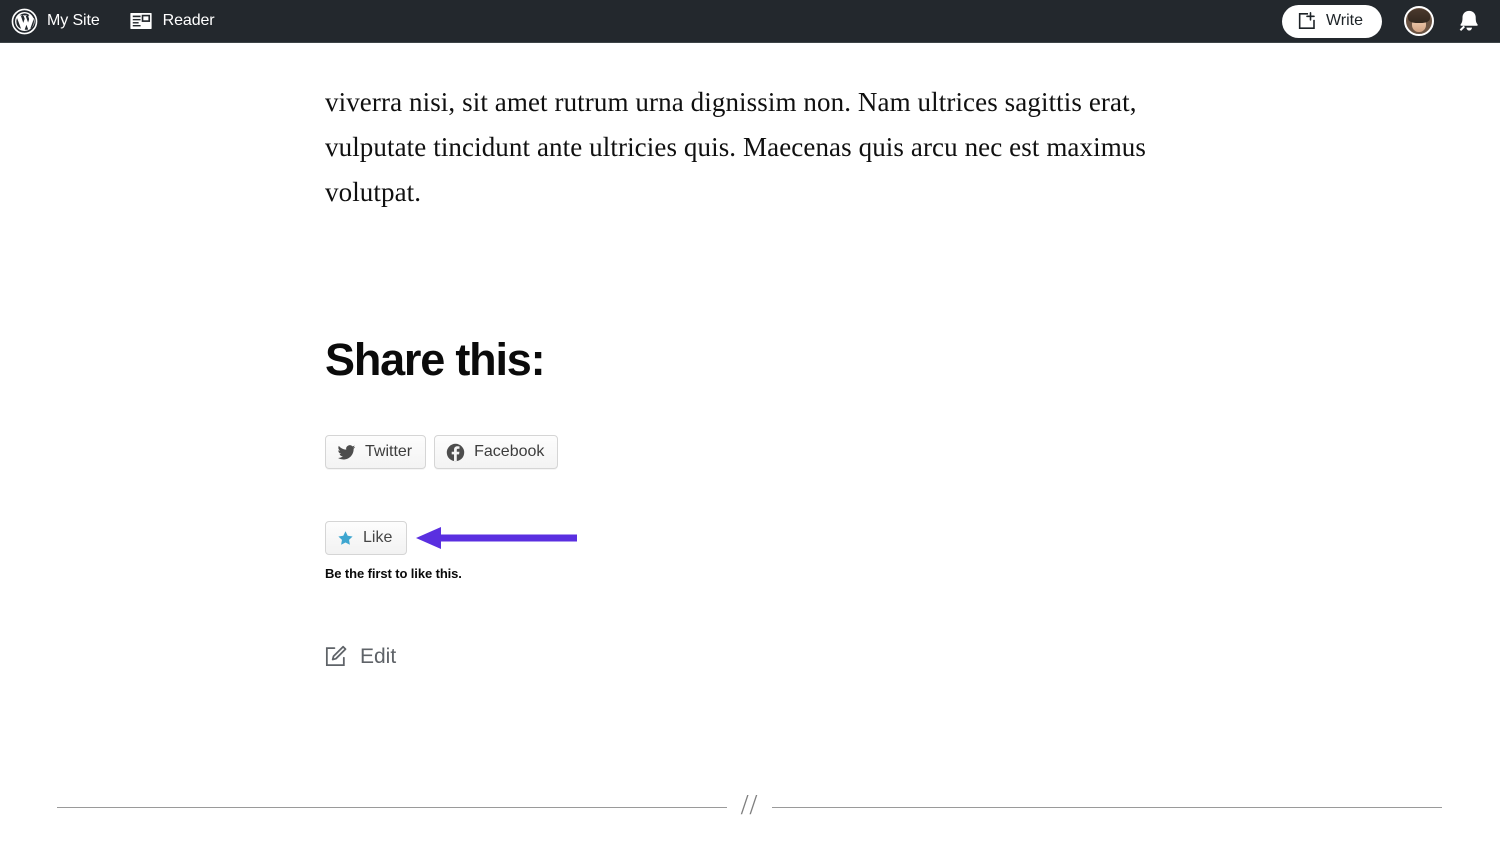 Image resolution: width=1500 pixels, height=854 pixels. I want to click on masterbar-item-label: My Site, so click(73, 20).